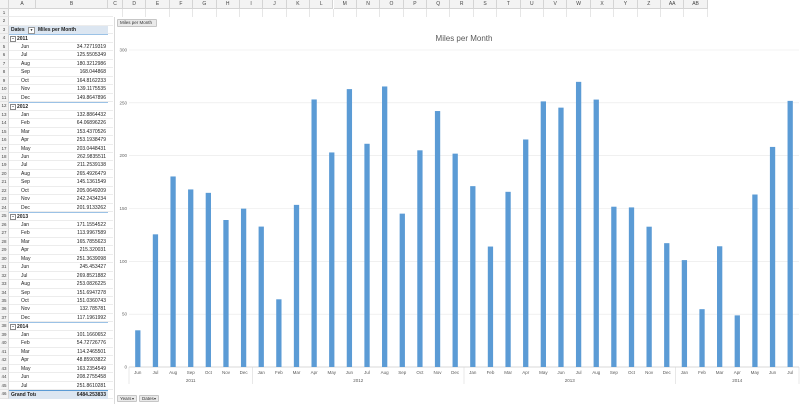 This screenshot has width=800, height=406. Describe the element at coordinates (4, 335) in the screenshot. I see `row-header: 39` at that location.